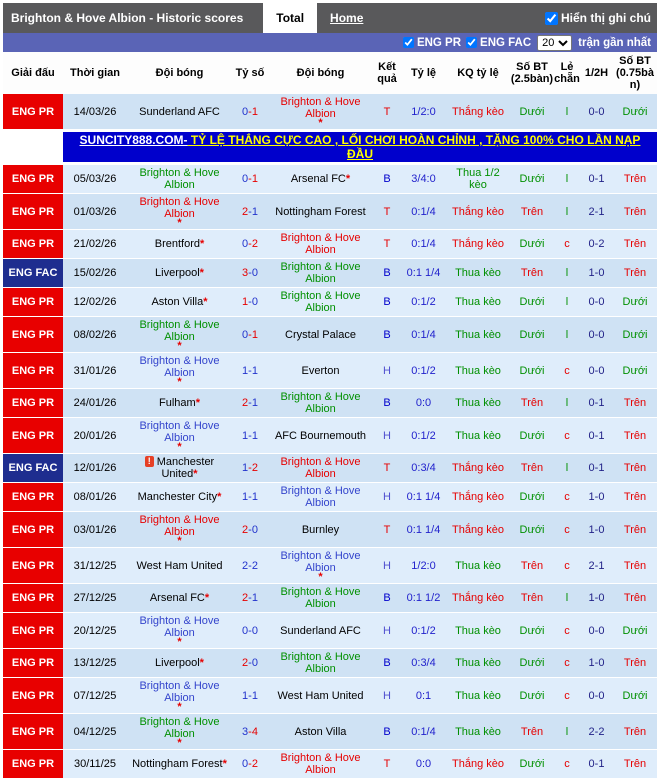  I want to click on match-date: 15/02/26, so click(95, 273).